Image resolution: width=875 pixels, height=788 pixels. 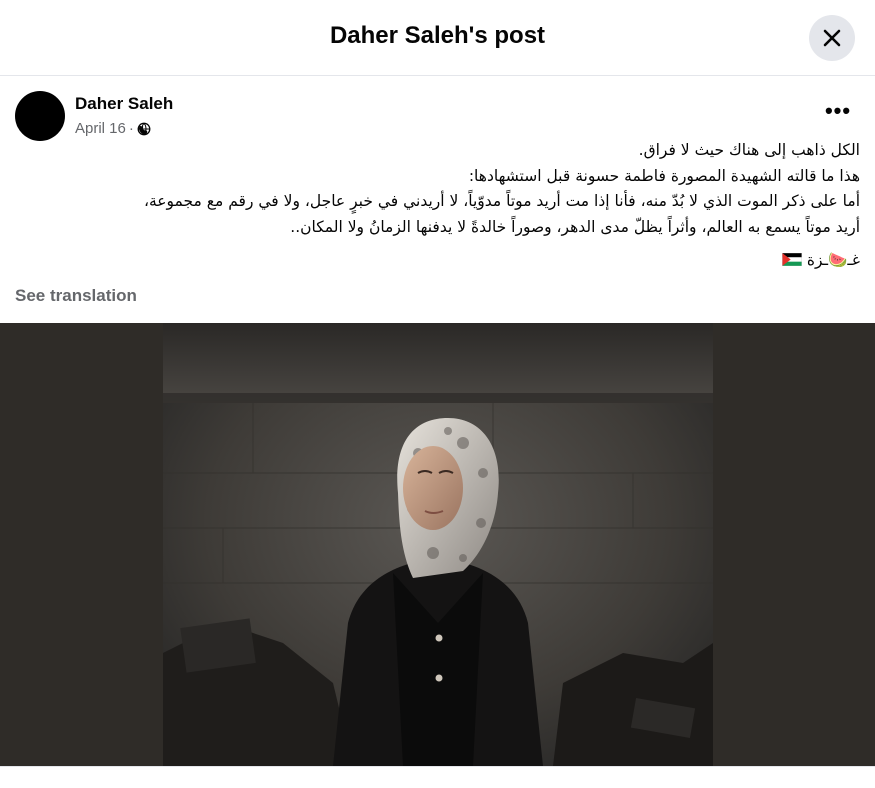 I want to click on see-translation-link: See translation, so click(x=76, y=296).